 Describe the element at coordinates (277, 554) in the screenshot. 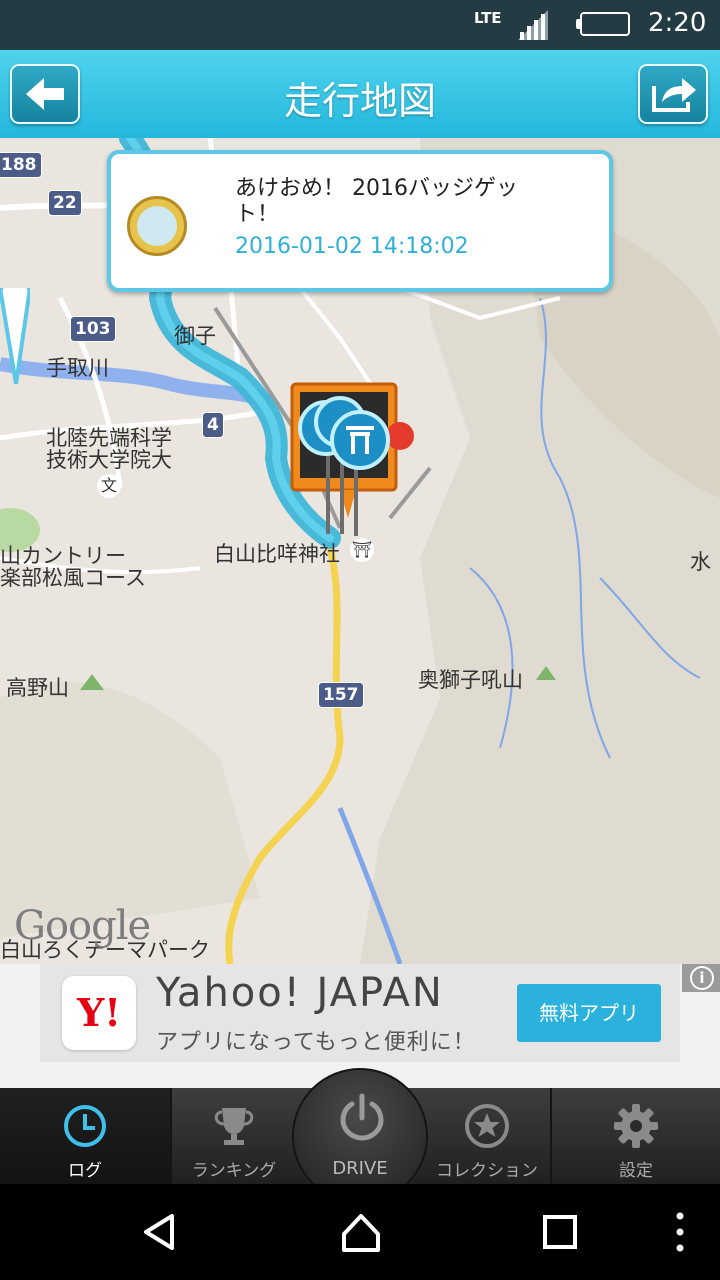

I see `map-label-shrine: 白山比咩神社` at that location.